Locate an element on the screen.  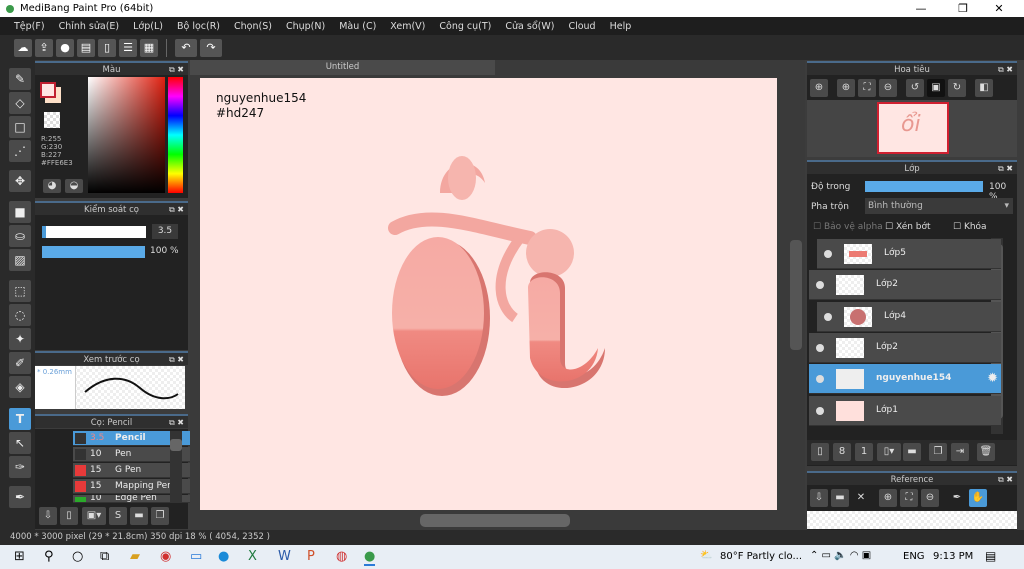
menu-cloud: Cloud is located at coordinates (581, 26).